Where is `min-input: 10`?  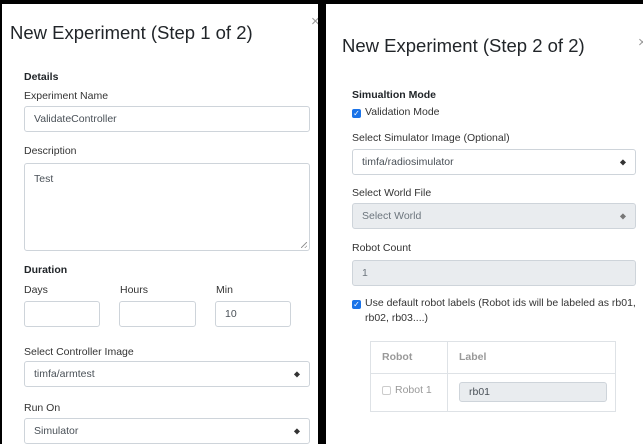 min-input: 10 is located at coordinates (253, 314).